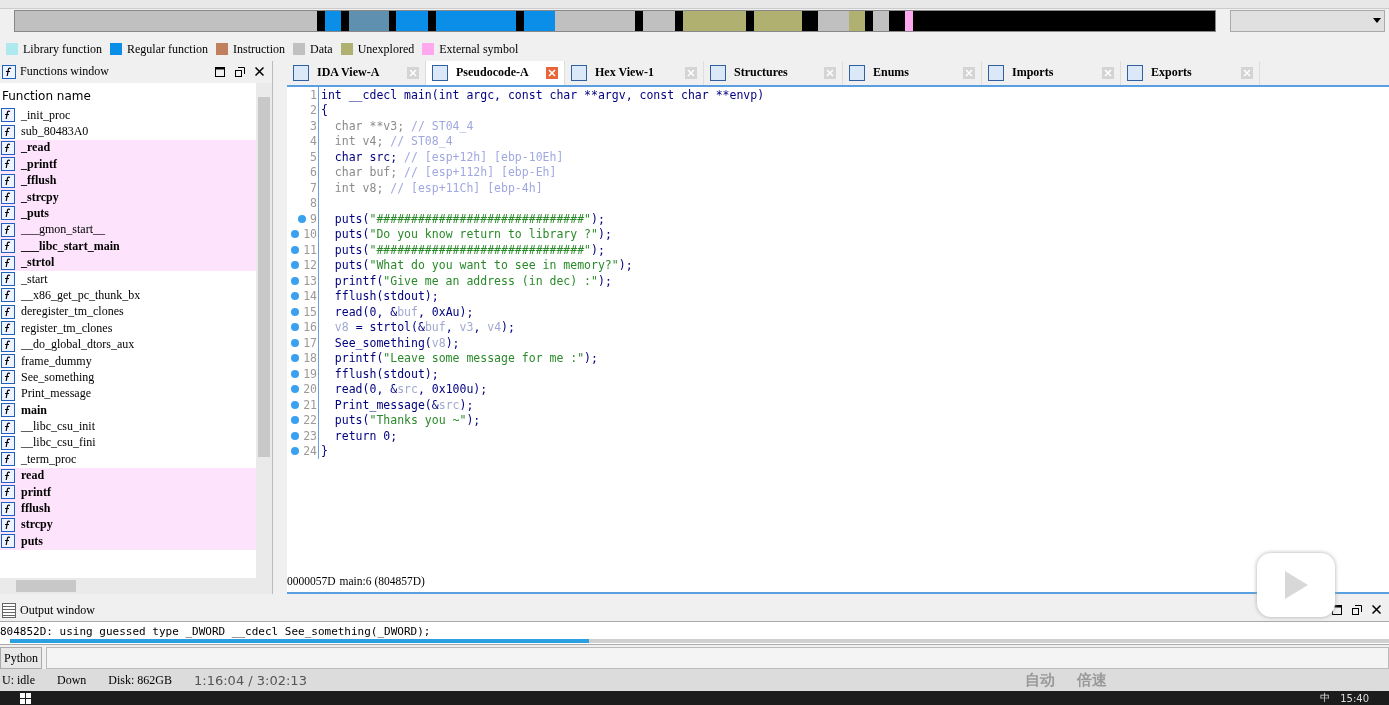 The image size is (1389, 705). Describe the element at coordinates (542, 94) in the screenshot. I see `code-line: int __cdecl main(int argc, const char **argv, const char **envp)` at that location.